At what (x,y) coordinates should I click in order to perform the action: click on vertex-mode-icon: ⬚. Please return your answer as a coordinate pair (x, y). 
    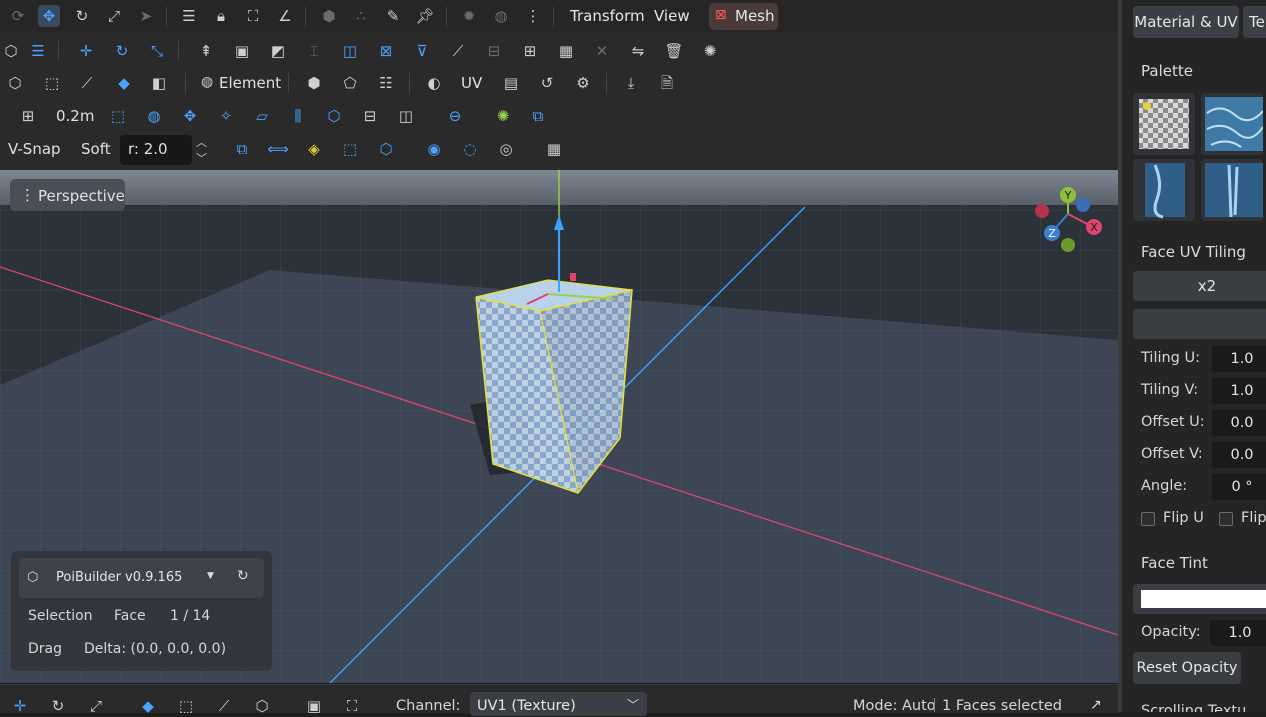
    Looking at the image, I should click on (52, 83).